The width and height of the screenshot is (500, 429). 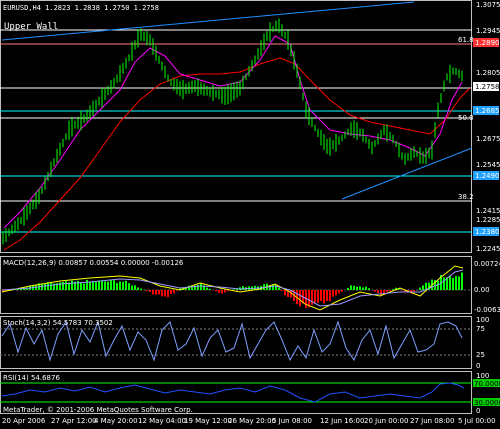 I want to click on price-tick: 1.3075, so click(x=488, y=5).